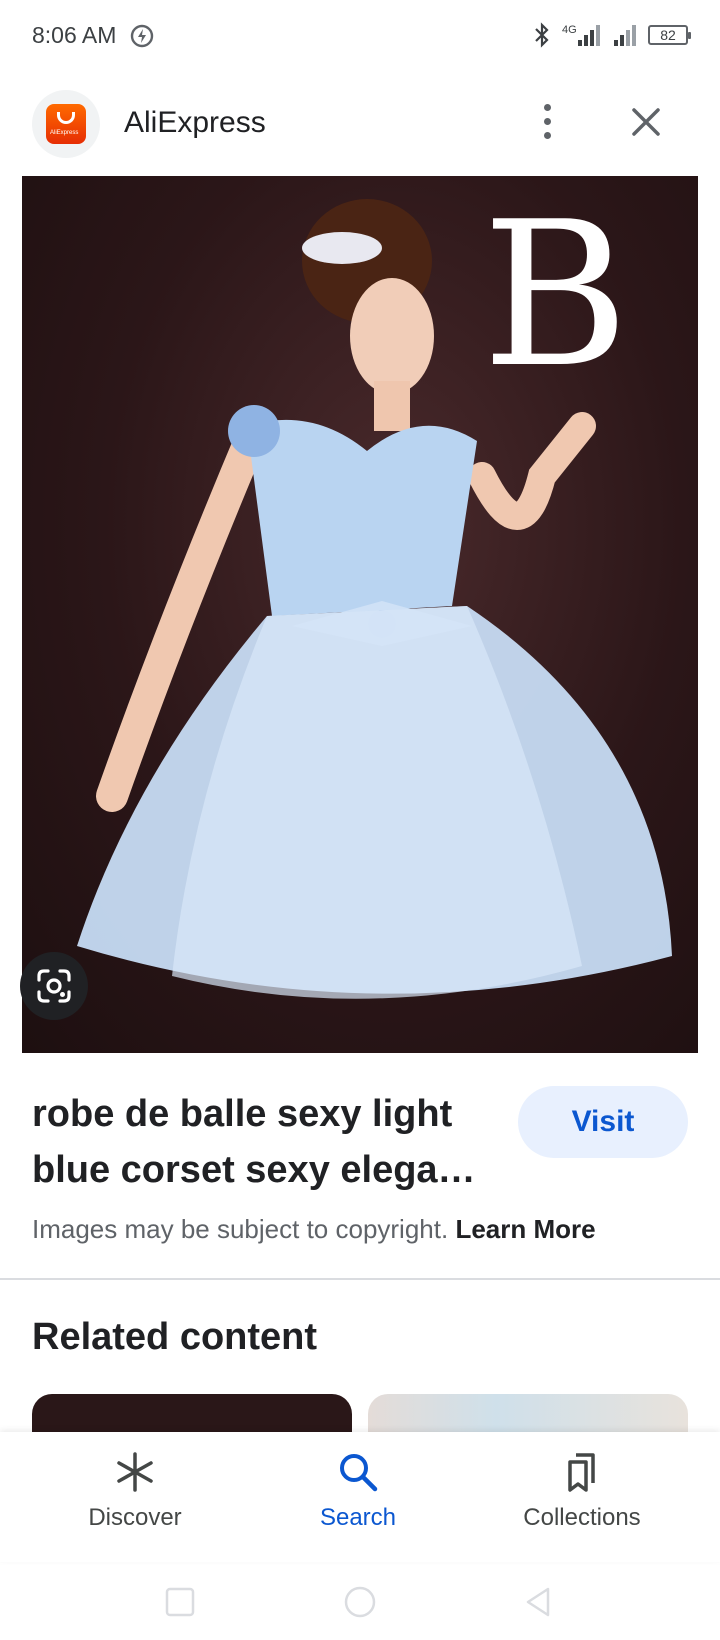 This screenshot has height=1640, width=720. Describe the element at coordinates (611, 35) in the screenshot. I see `status-icons: 4G 82` at that location.